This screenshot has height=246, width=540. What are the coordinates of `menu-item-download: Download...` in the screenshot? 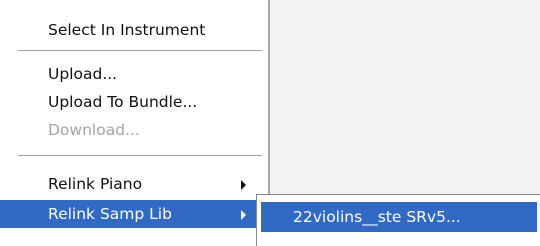 It's located at (134, 130).